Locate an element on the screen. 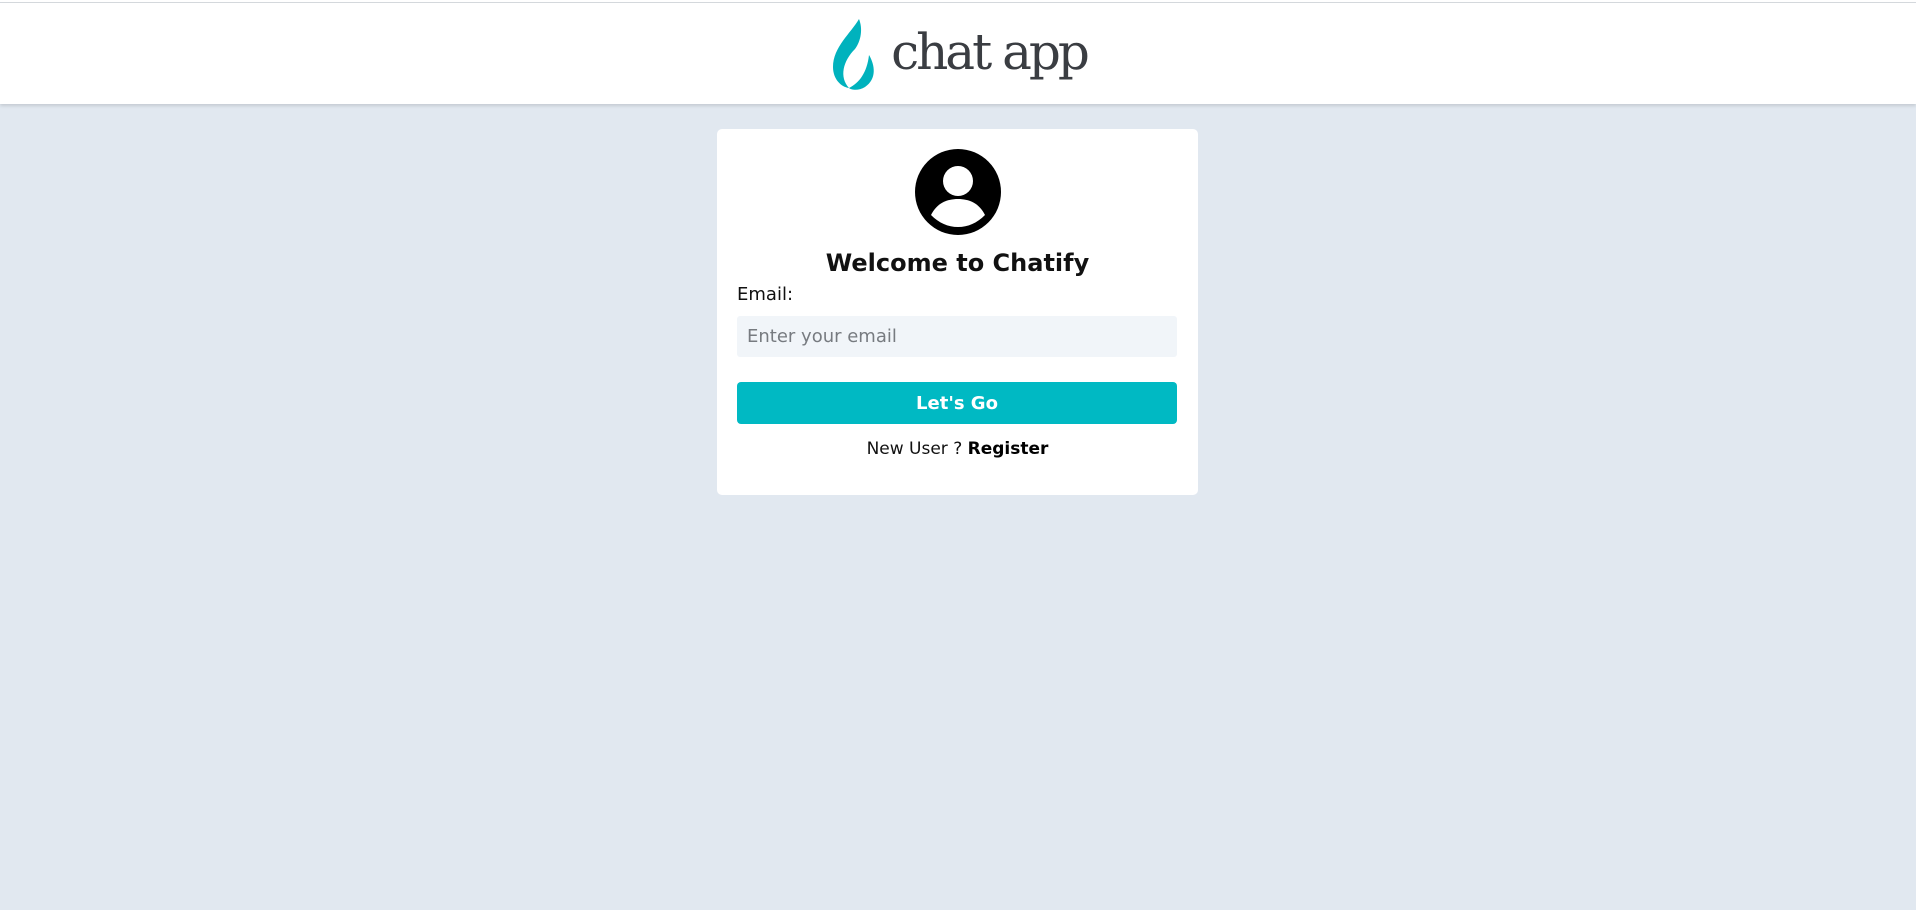 The image size is (1916, 910). user-circle-icon is located at coordinates (957, 192).